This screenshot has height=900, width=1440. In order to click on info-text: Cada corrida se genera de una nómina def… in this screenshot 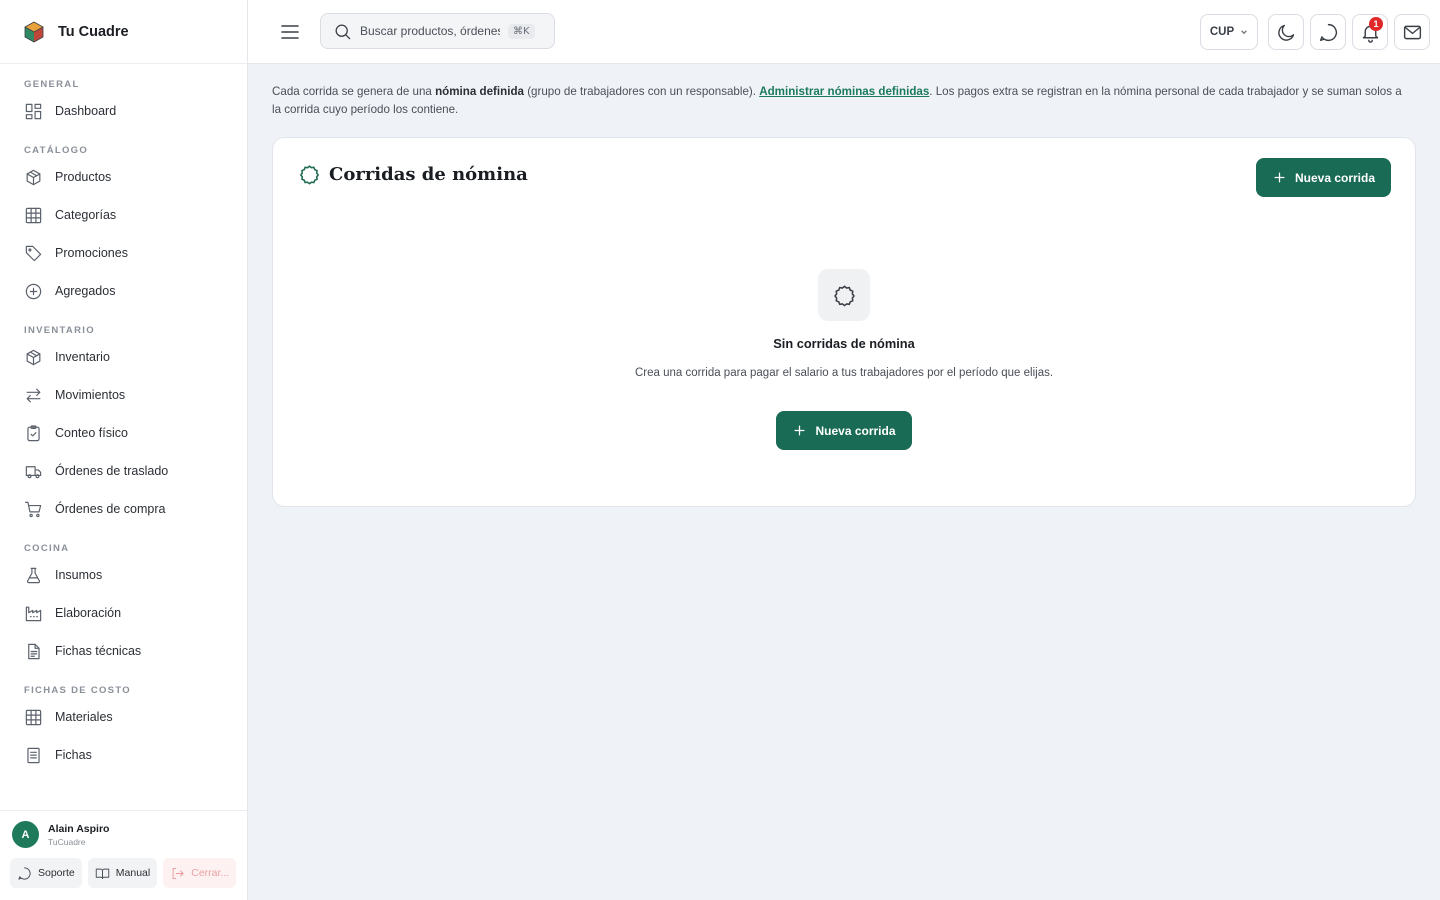, I will do `click(842, 101)`.